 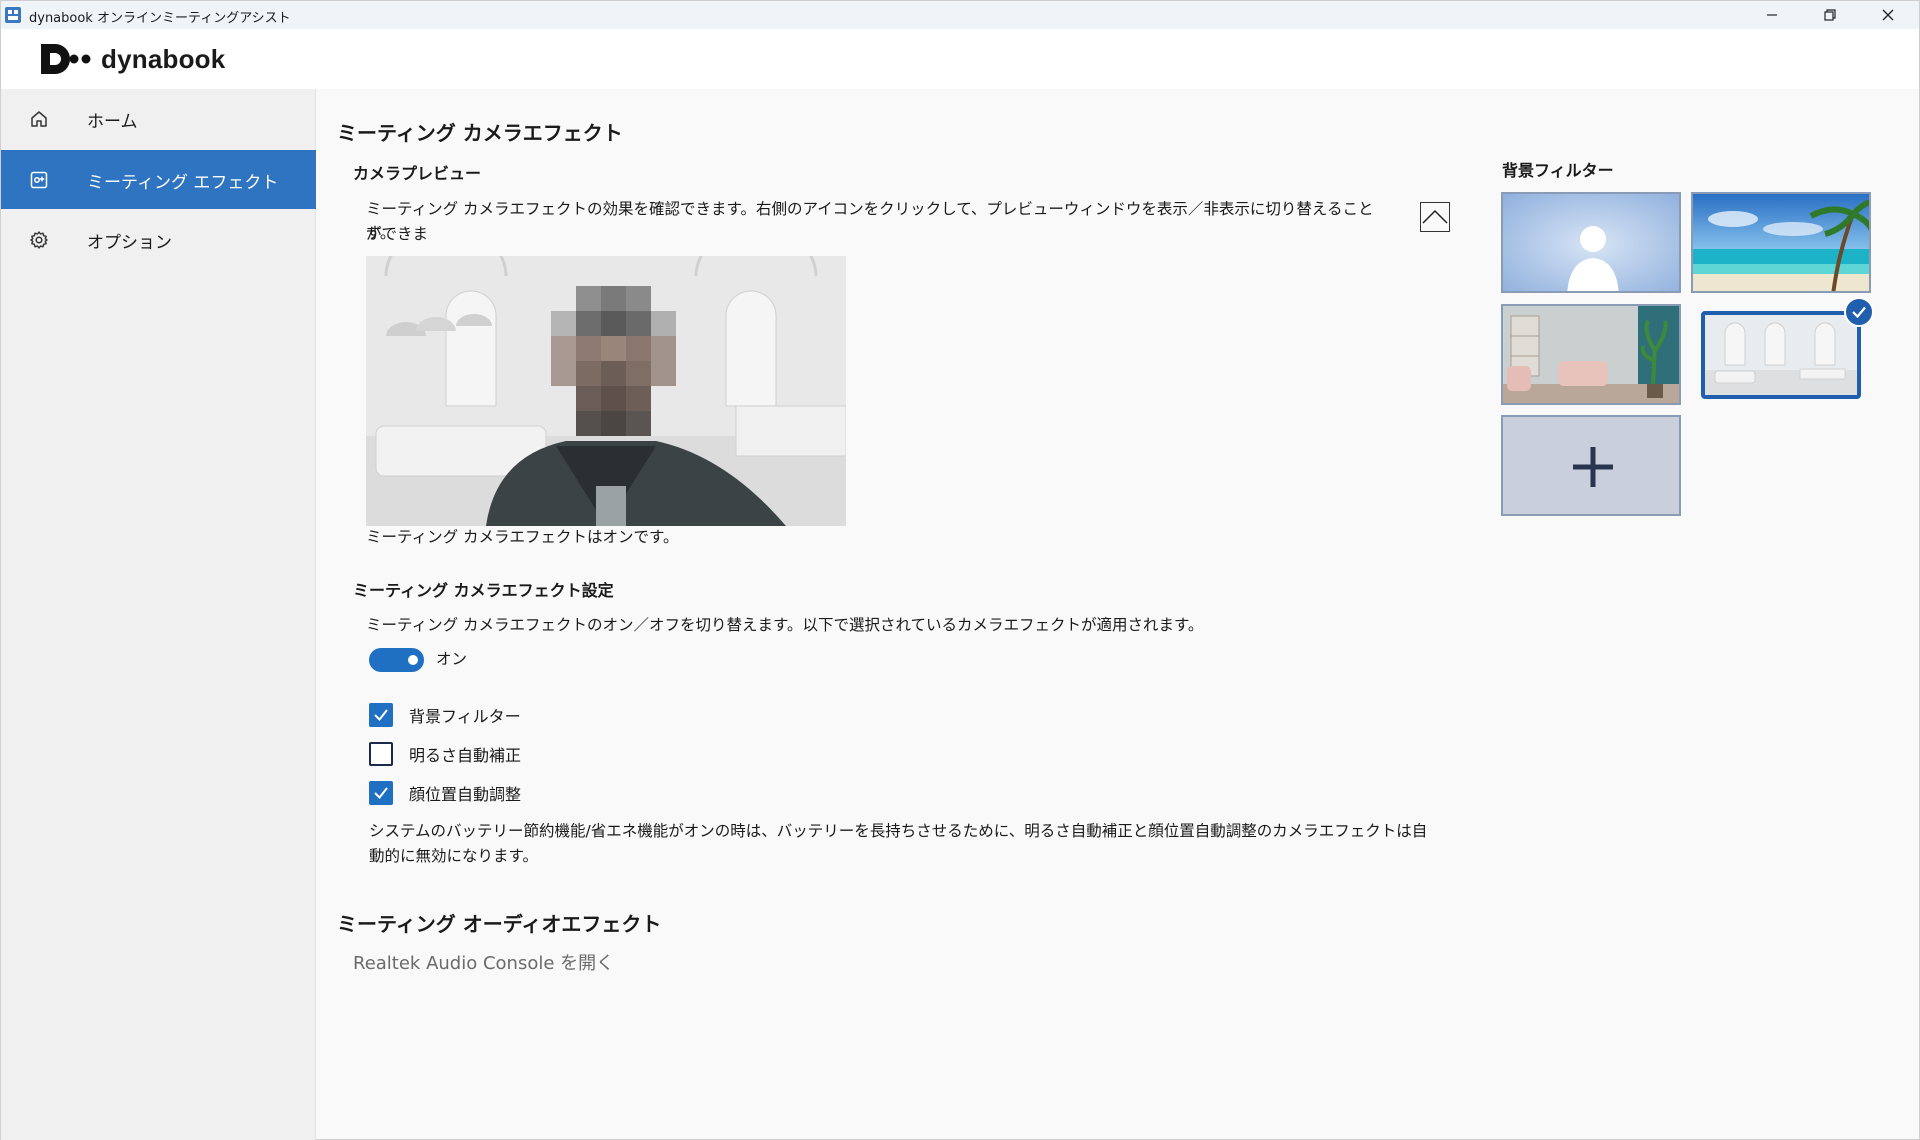 I want to click on sidebar-item-meeting-effect: ミーティング エフェクト, so click(x=158, y=179).